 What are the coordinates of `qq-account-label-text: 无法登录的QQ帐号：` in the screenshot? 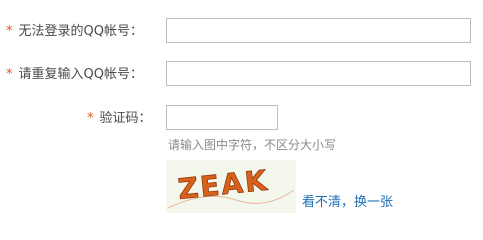 It's located at (80, 31).